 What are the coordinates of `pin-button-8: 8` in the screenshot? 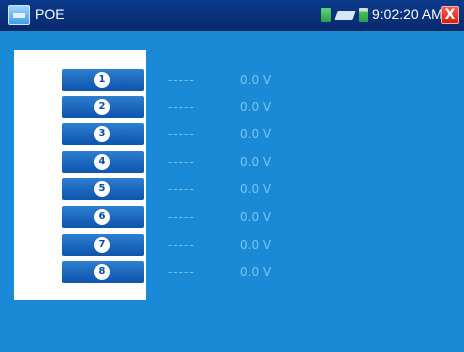 It's located at (103, 272).